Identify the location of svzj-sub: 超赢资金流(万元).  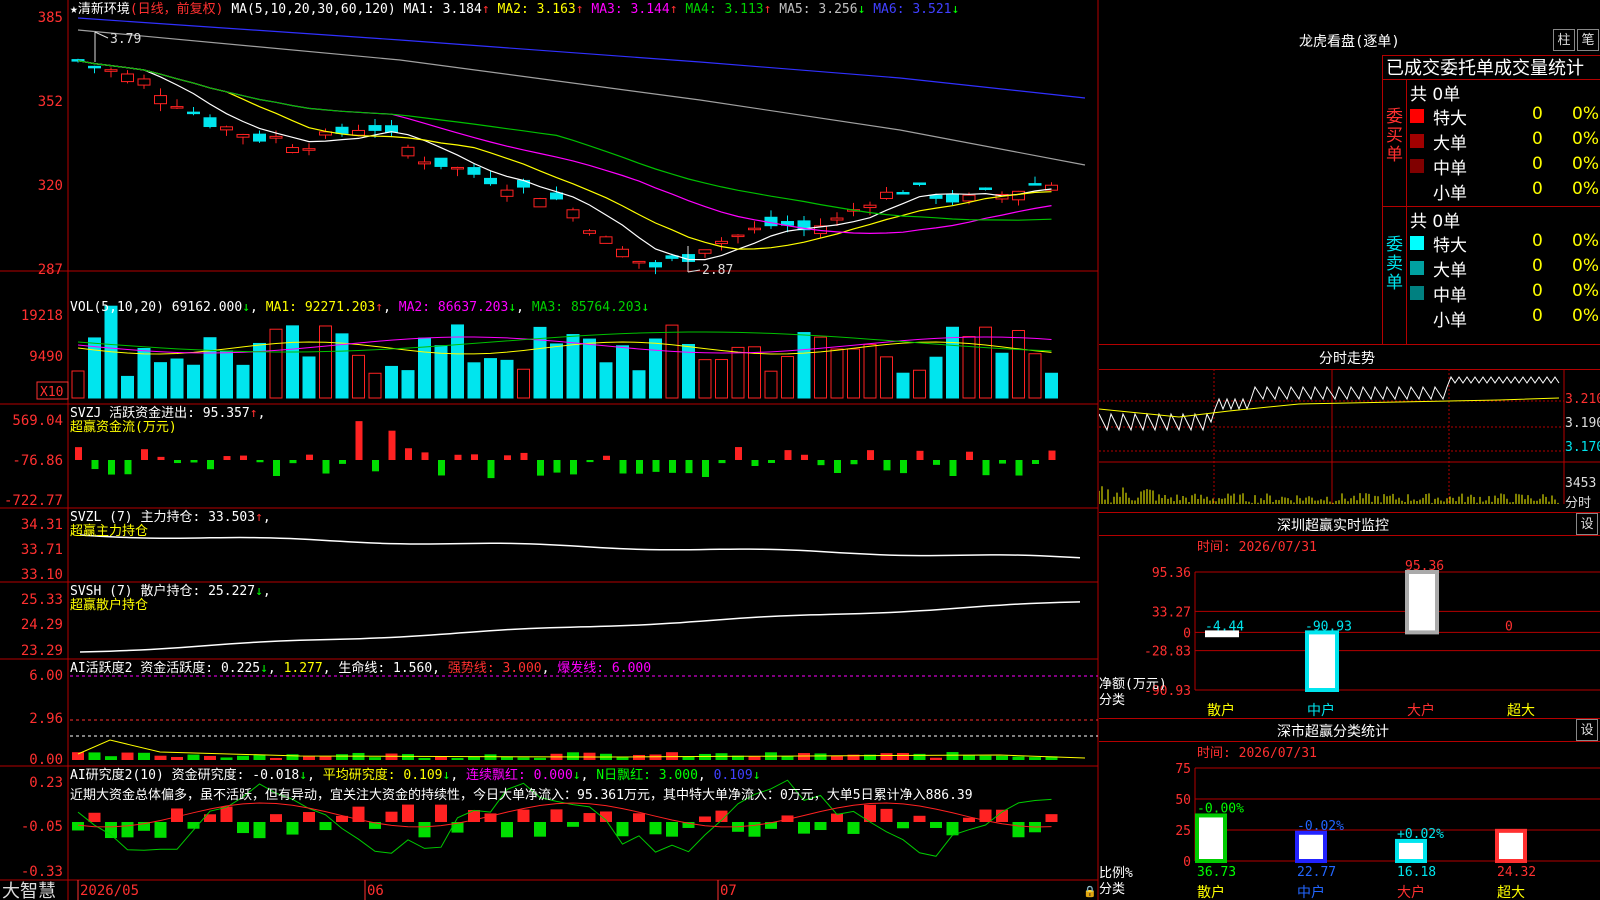
(123, 427).